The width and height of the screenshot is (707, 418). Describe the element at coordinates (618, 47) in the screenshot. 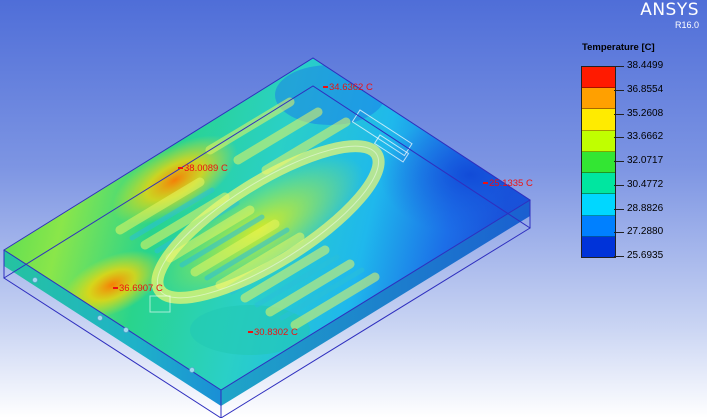

I see `legend-title: Temperature [C]` at that location.